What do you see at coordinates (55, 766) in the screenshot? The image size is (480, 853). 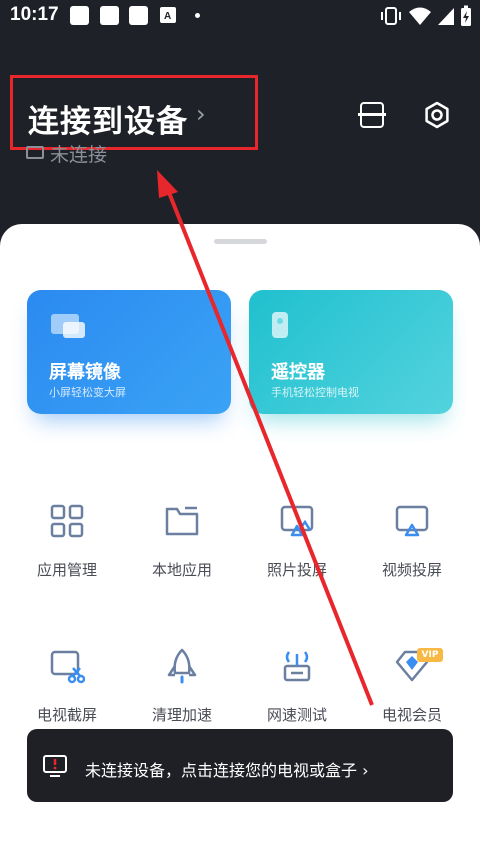 I see `tv-alert-icon` at bounding box center [55, 766].